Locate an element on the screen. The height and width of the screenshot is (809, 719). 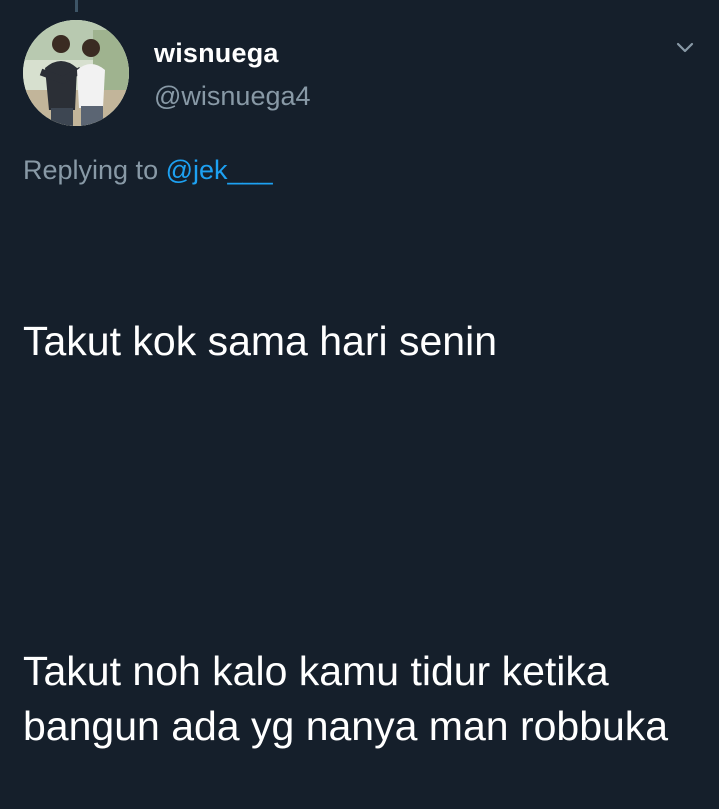
replying-to-line: Replying to @jek___ is located at coordinates (148, 170).